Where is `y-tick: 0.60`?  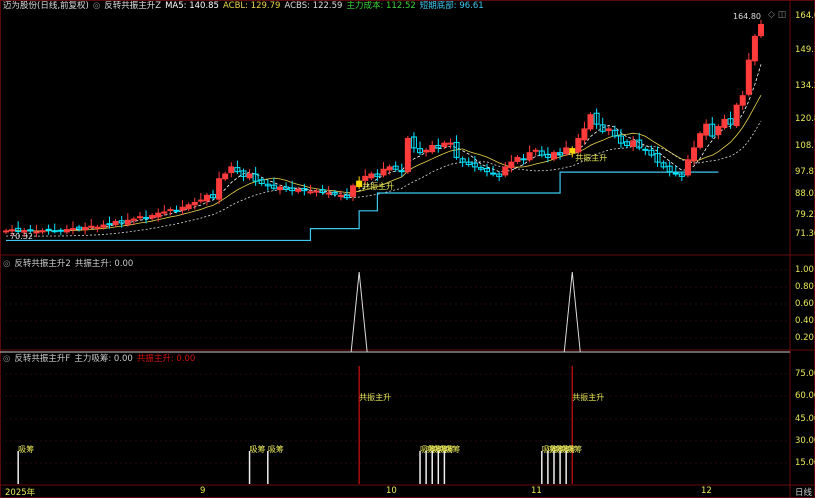
y-tick: 0.60 is located at coordinates (804, 304).